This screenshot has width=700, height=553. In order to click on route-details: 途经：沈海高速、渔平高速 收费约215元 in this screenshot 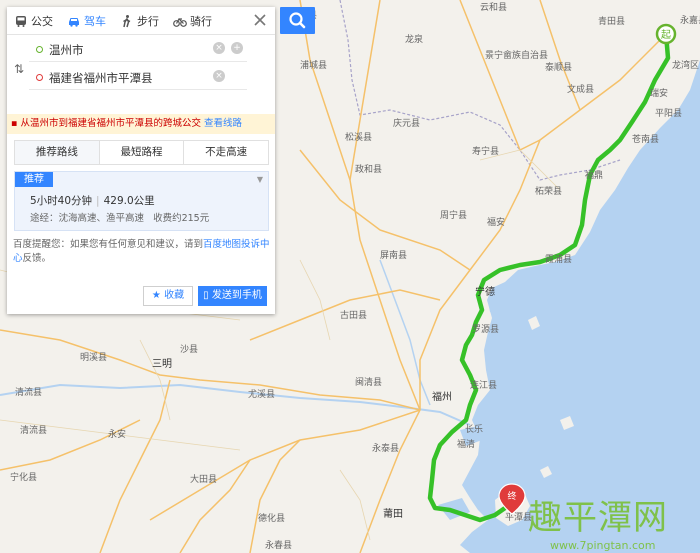, I will do `click(119, 217)`.